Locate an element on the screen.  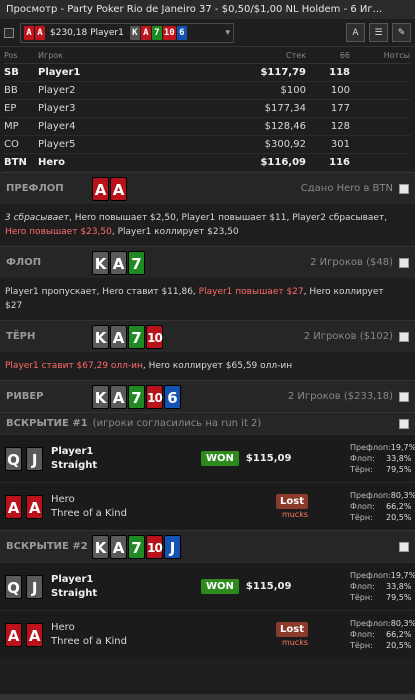
stat-value: 80,3% is located at coordinates (402, 495).